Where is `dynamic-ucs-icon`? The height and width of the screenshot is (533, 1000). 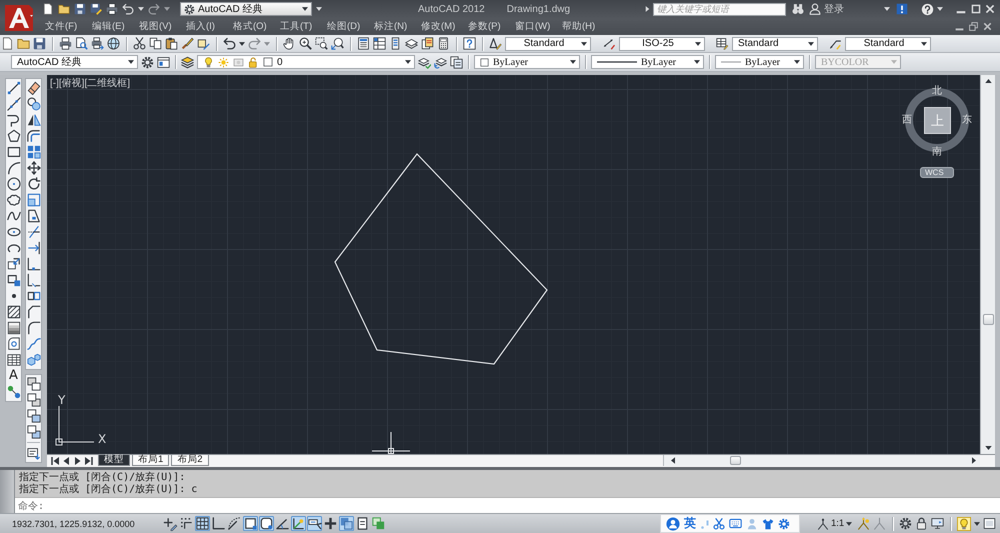 dynamic-ucs-icon is located at coordinates (298, 523).